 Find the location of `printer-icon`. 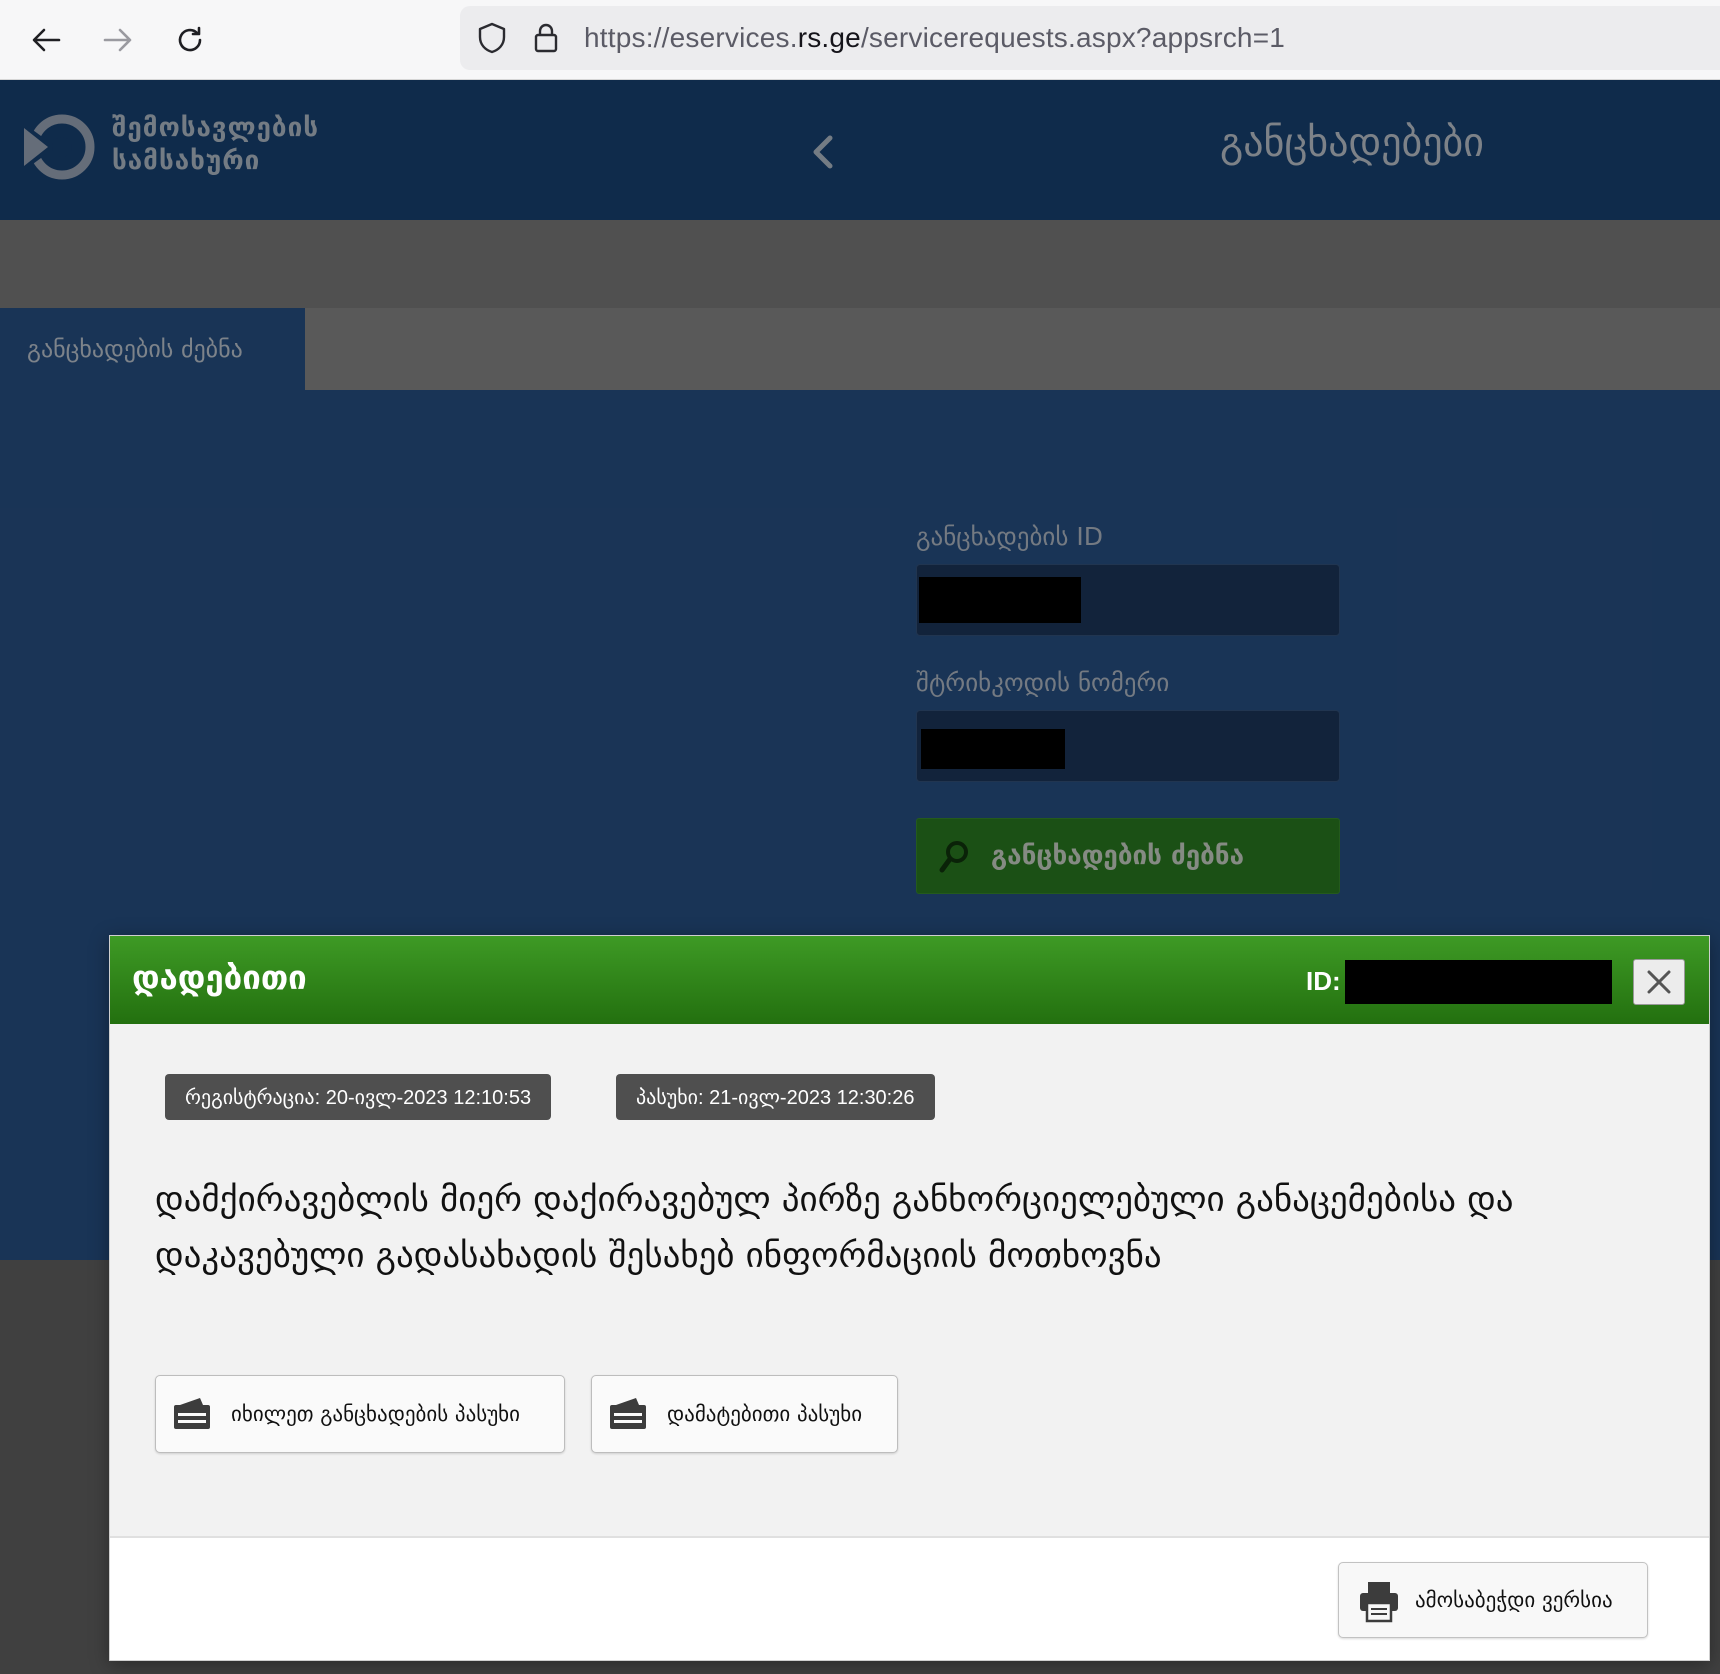

printer-icon is located at coordinates (1379, 1602).